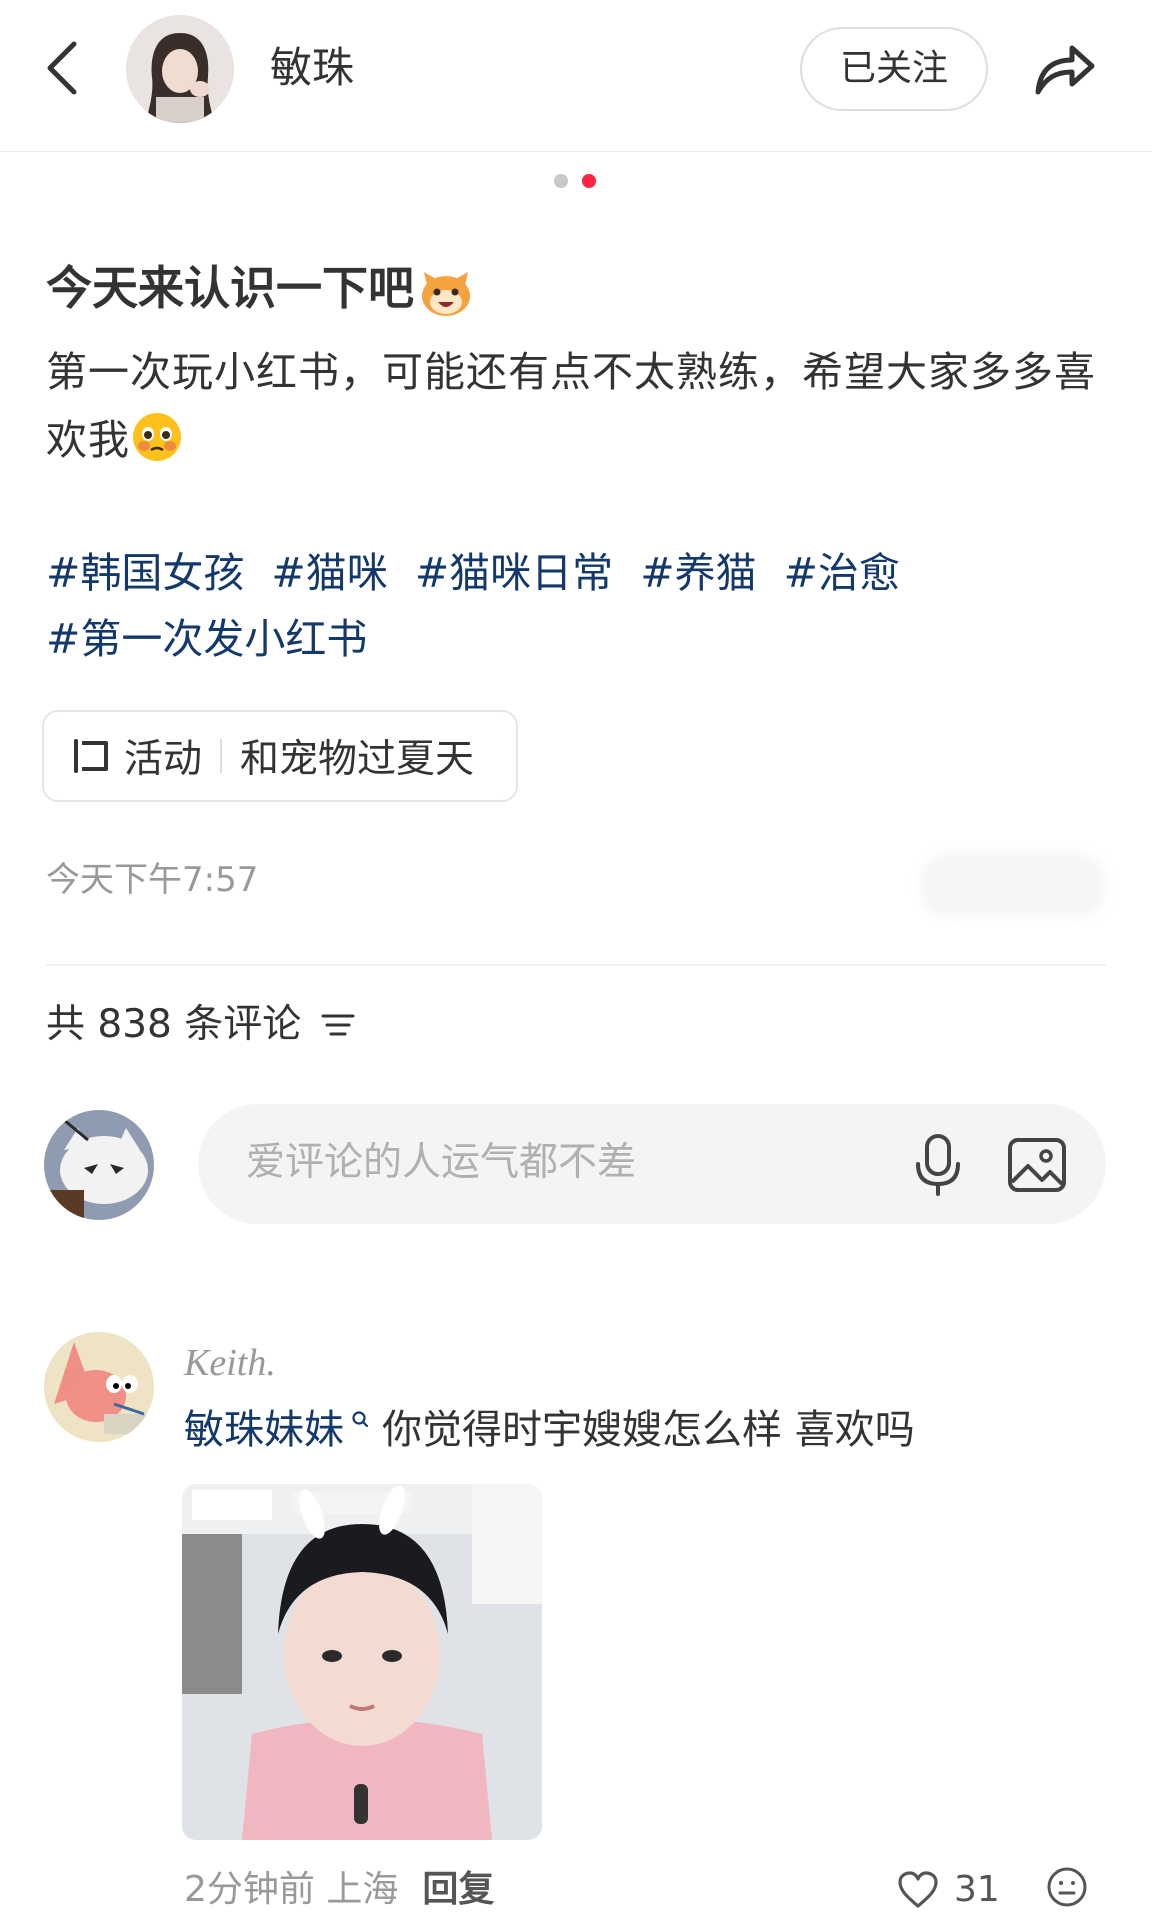 The width and height of the screenshot is (1152, 1922). What do you see at coordinates (163, 759) in the screenshot?
I see `activity-label: 活动` at bounding box center [163, 759].